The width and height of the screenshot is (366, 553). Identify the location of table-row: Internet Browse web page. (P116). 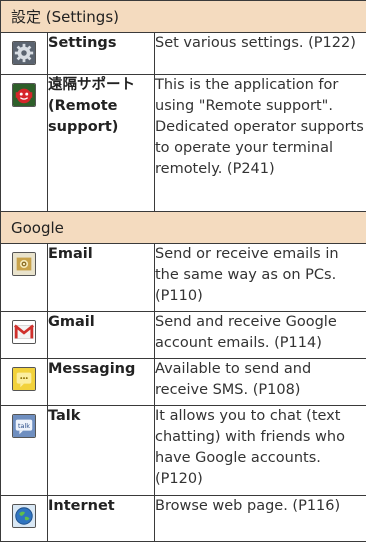
(183, 518).